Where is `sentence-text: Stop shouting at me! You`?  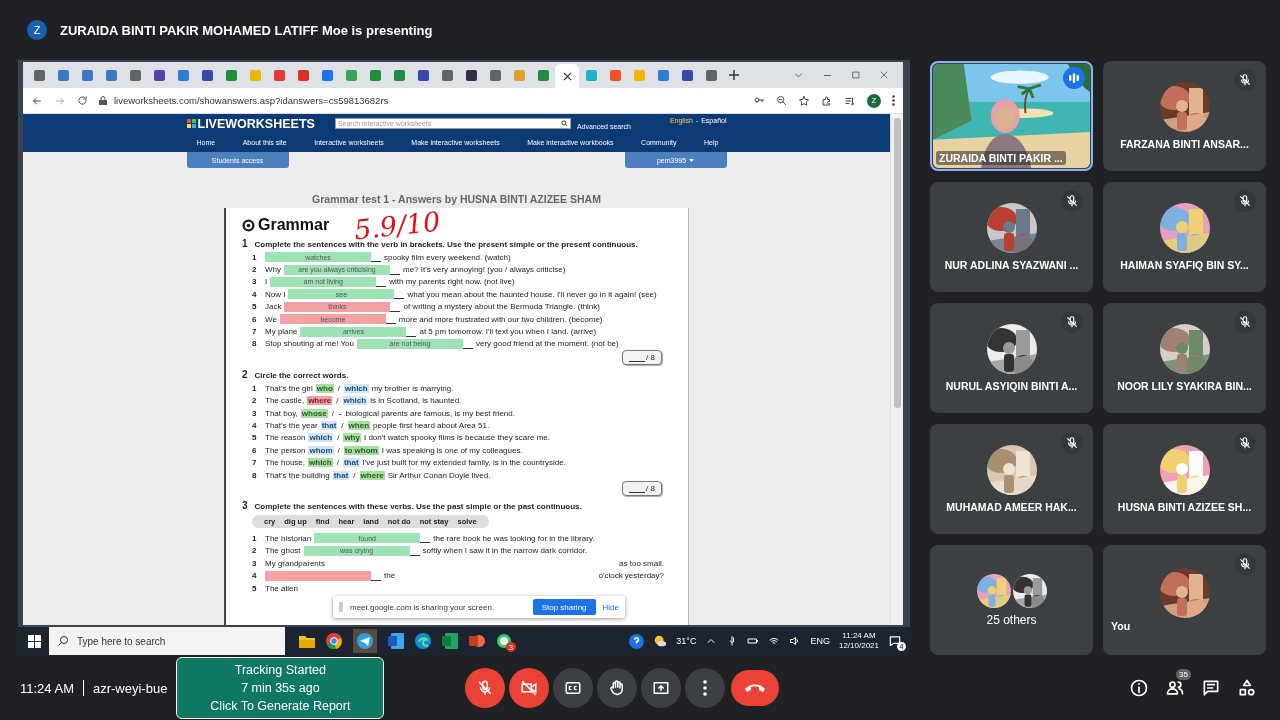
sentence-text: Stop shouting at me! You is located at coordinates (309, 344).